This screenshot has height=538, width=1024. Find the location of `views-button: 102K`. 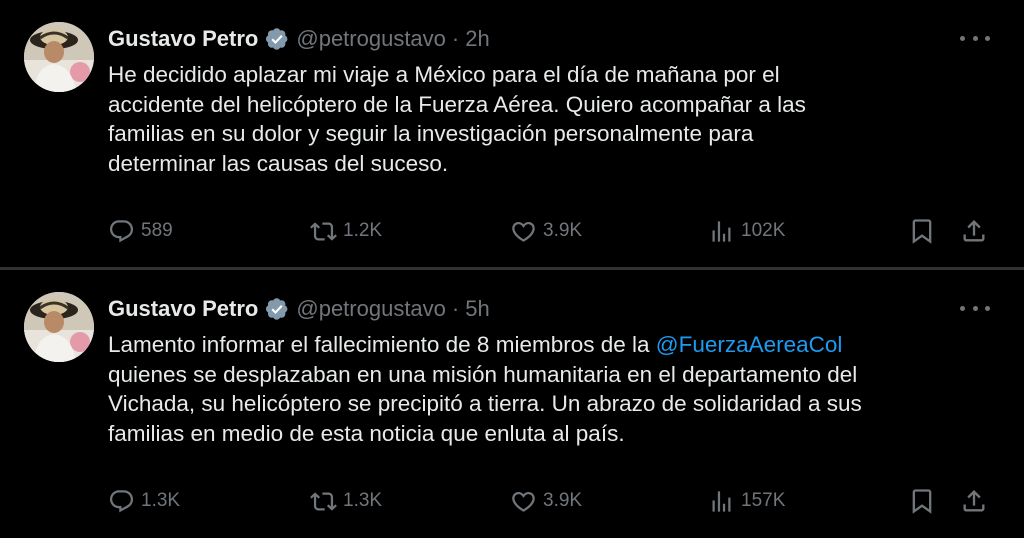

views-button: 102K is located at coordinates (746, 231).